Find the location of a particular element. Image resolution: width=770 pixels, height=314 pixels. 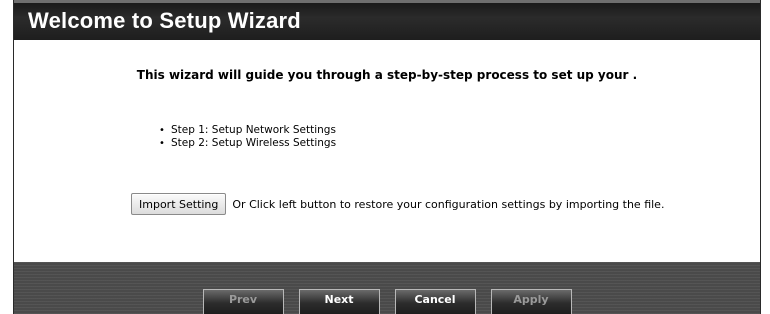

list-item: • Step 1: Setup Network Settings is located at coordinates (247, 130).